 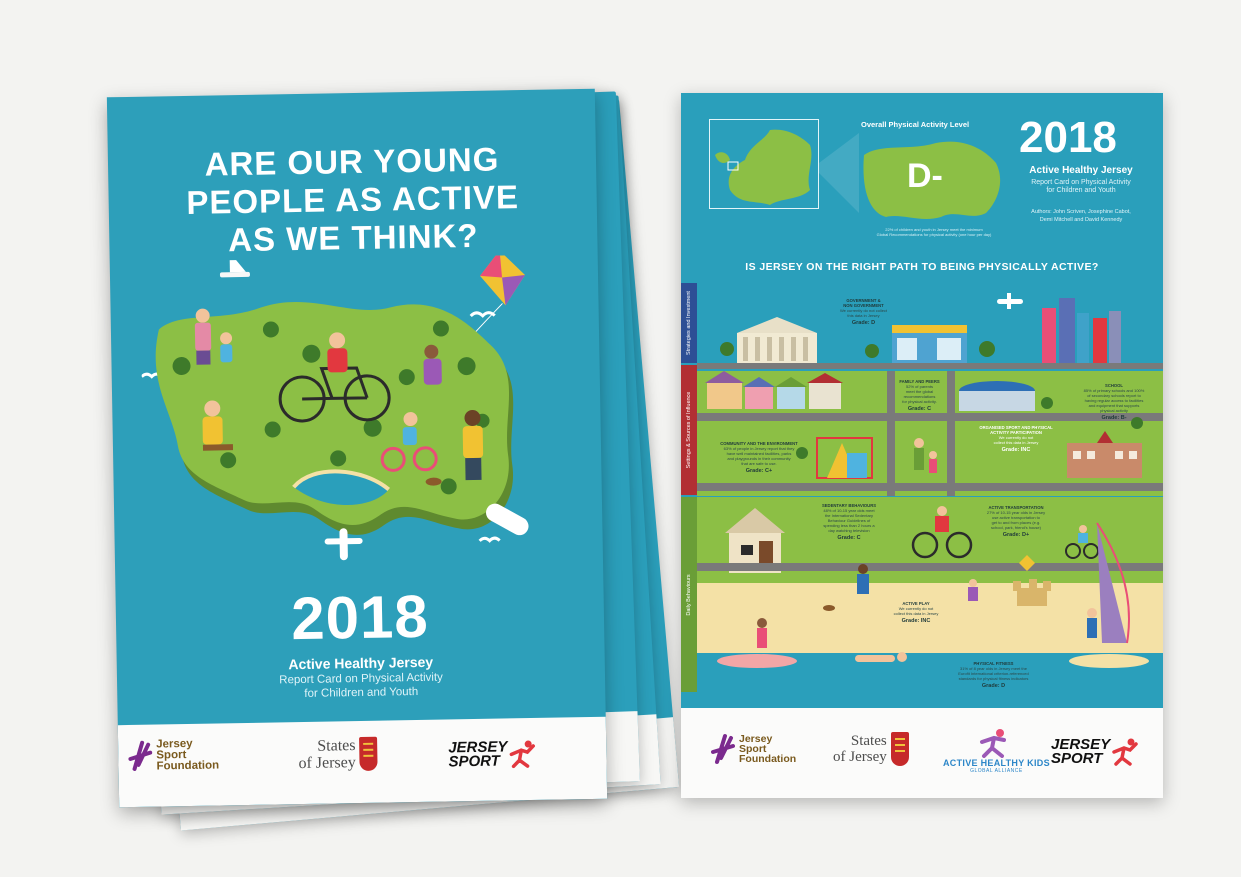 What do you see at coordinates (1081, 212) in the screenshot?
I see `poster-authors: Authors: John Scriven, Josephine Cabot,` at bounding box center [1081, 212].